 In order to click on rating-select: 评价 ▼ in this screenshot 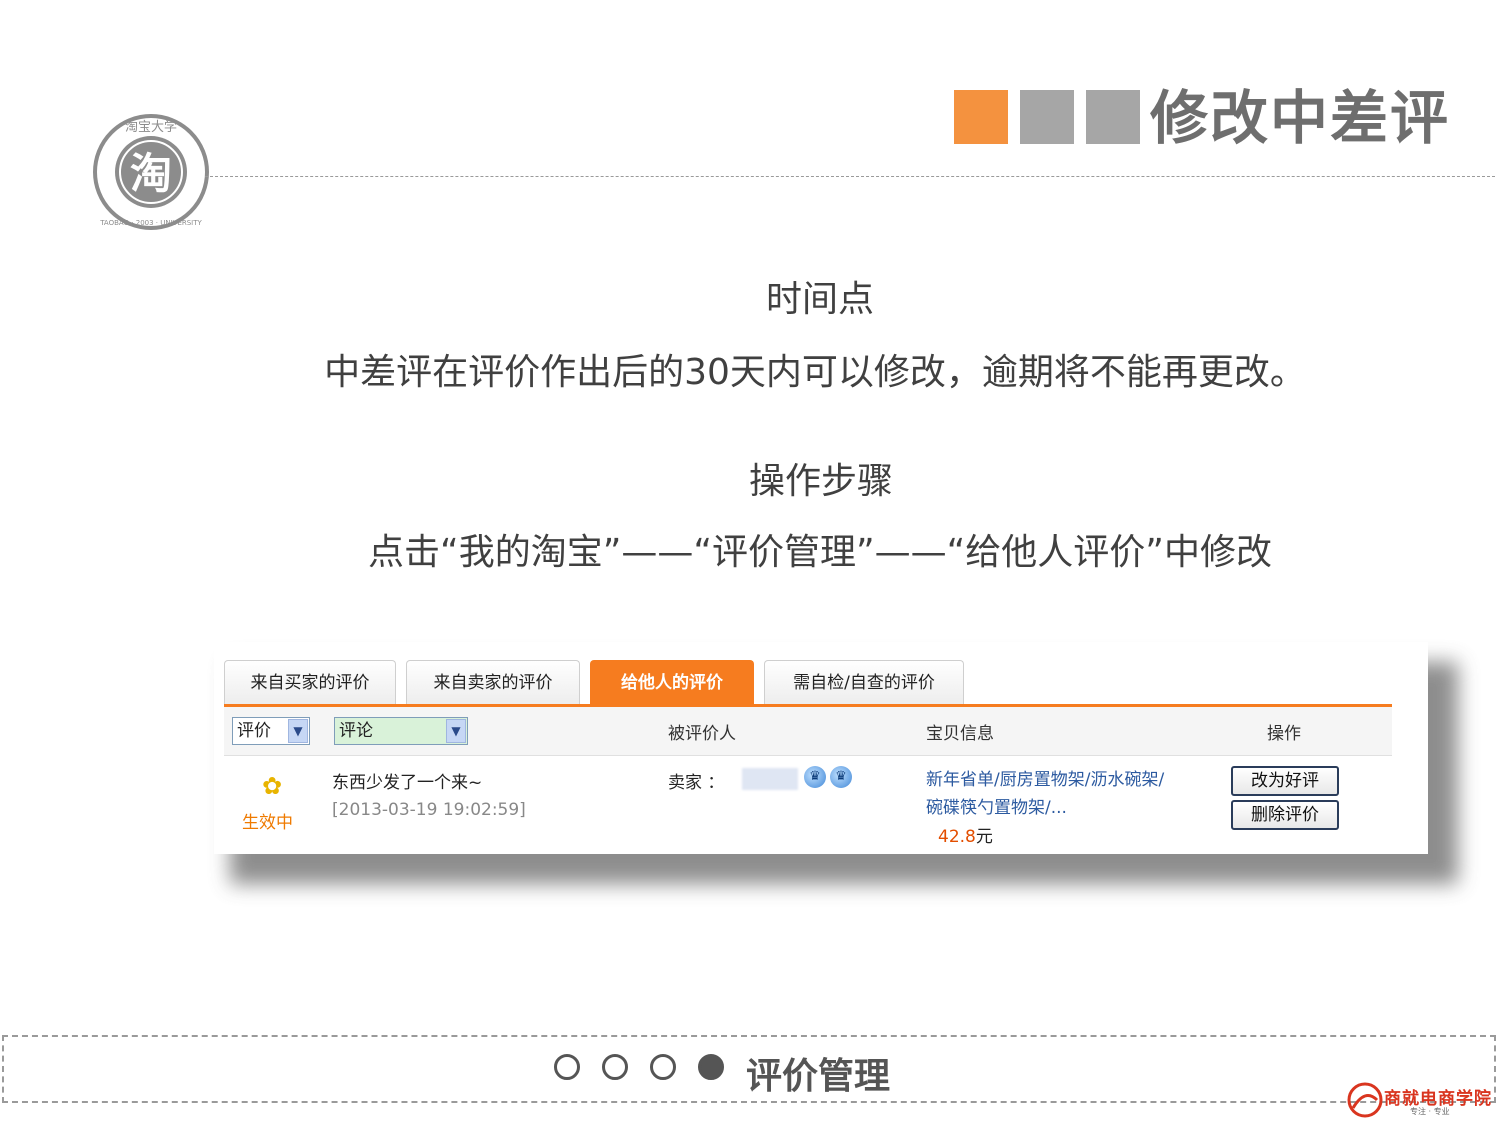, I will do `click(271, 731)`.